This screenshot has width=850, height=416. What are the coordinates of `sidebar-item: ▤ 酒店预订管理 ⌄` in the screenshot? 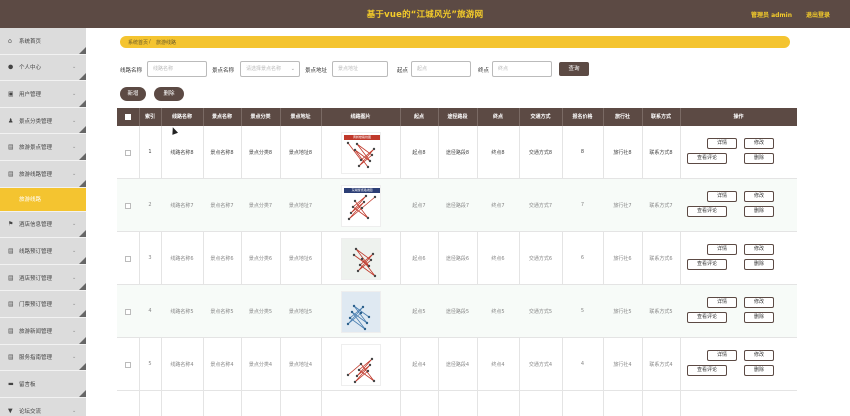 It's located at (43, 278).